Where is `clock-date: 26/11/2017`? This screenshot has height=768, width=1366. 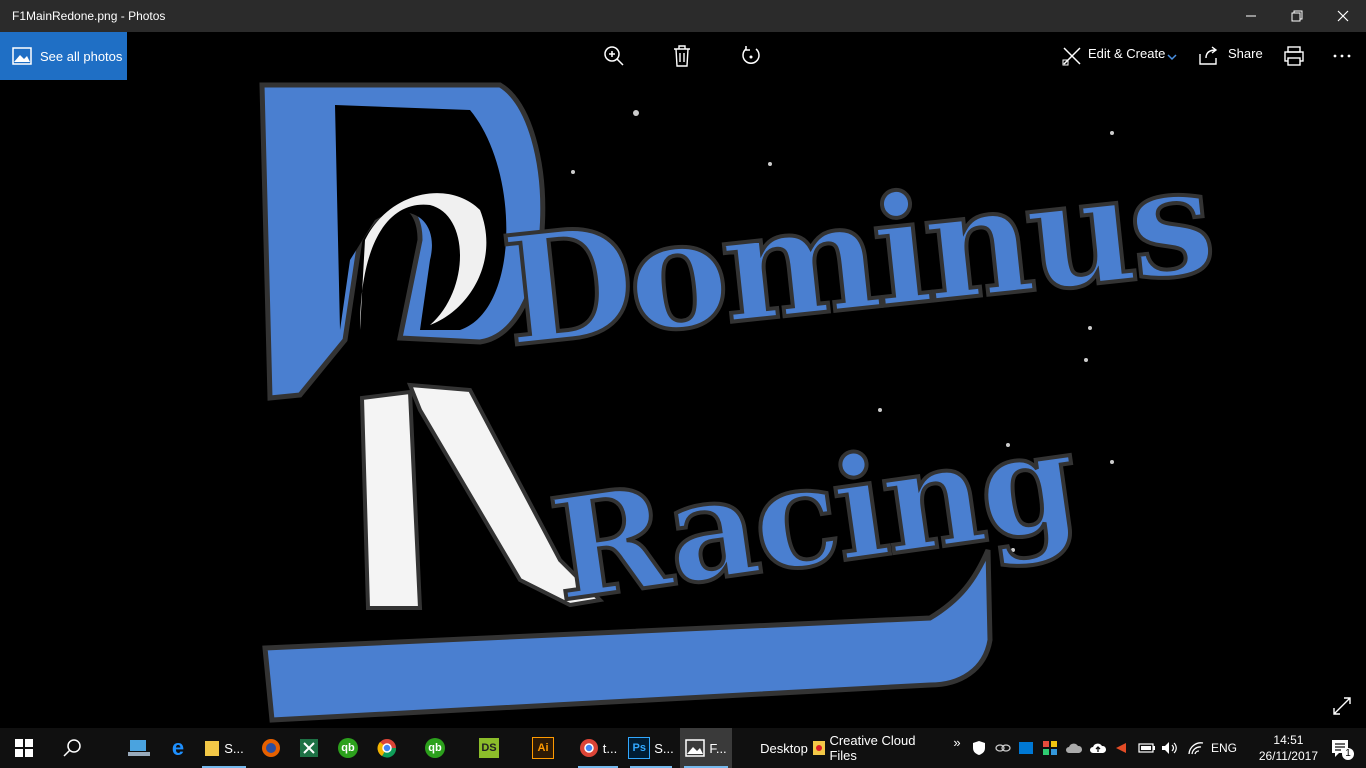 clock-date: 26/11/2017 is located at coordinates (1288, 756).